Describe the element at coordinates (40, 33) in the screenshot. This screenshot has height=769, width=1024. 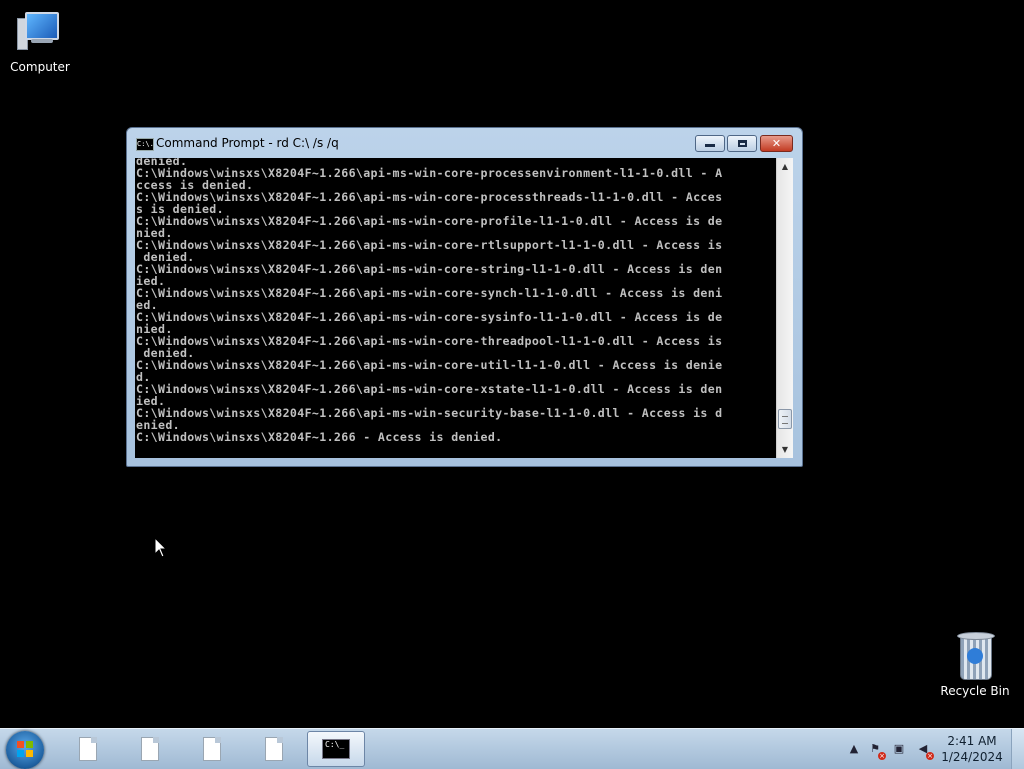
I see `computer-icon` at that location.